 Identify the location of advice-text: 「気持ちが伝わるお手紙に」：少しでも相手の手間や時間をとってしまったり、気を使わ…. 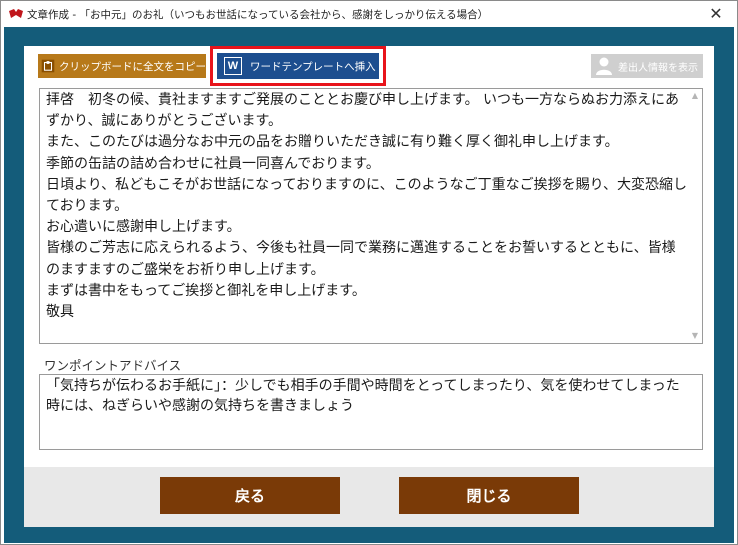
(363, 396).